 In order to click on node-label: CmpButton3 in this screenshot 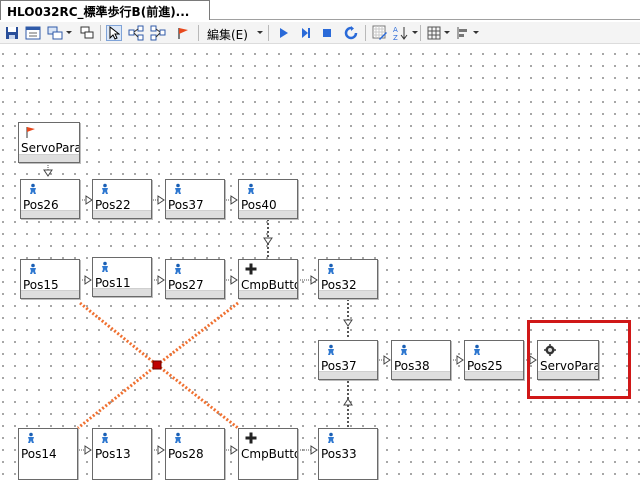, I will do `click(269, 454)`.